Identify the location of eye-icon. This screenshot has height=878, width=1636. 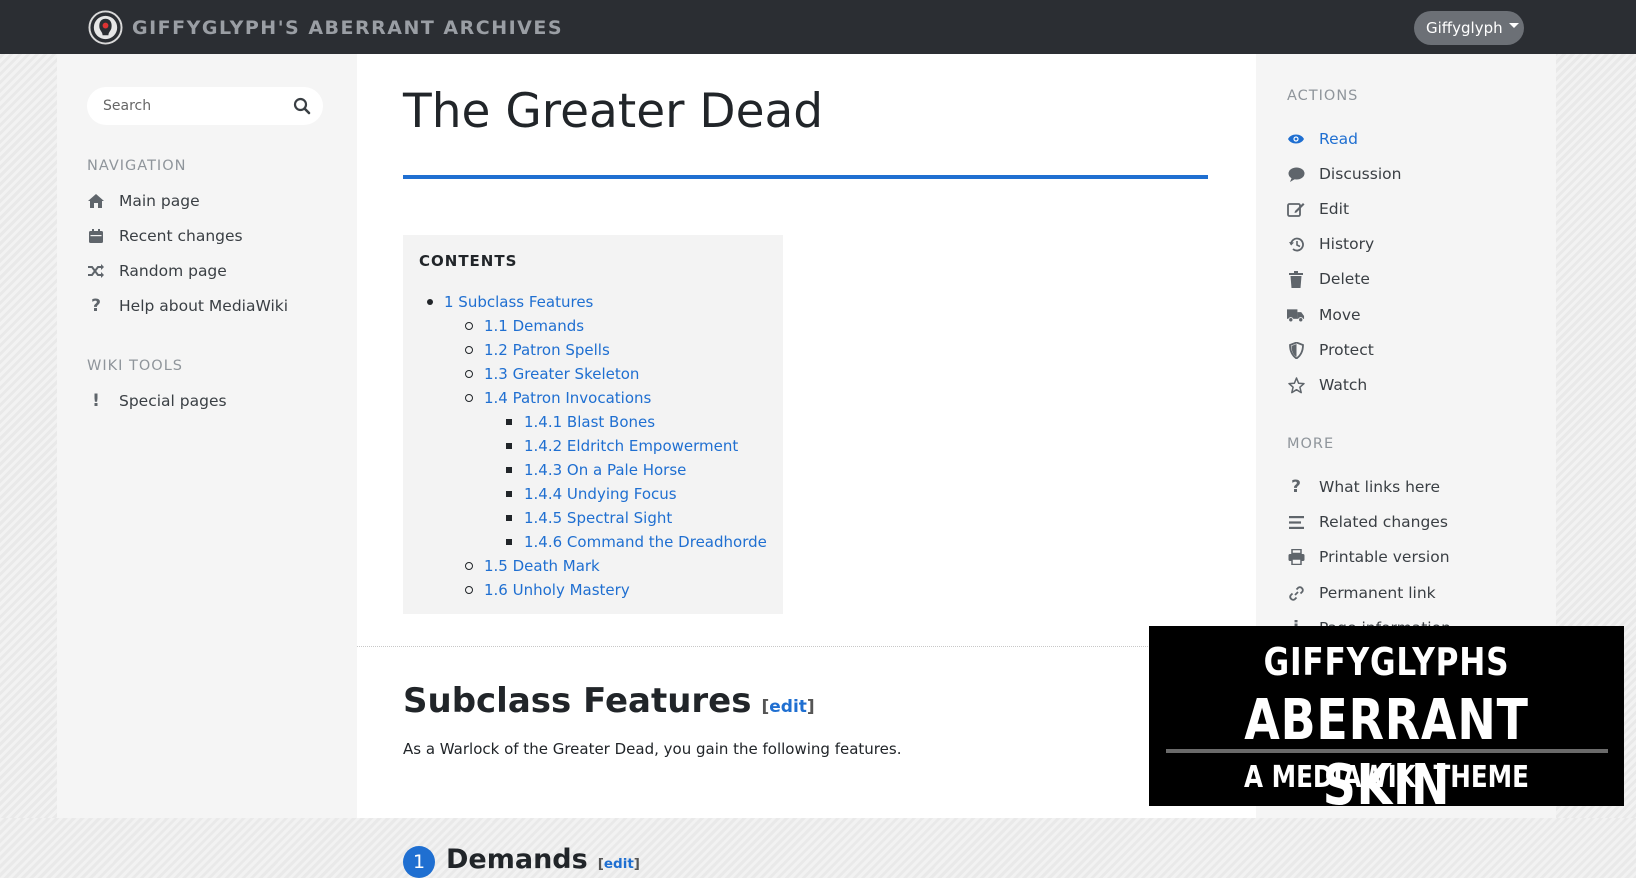
(1296, 139).